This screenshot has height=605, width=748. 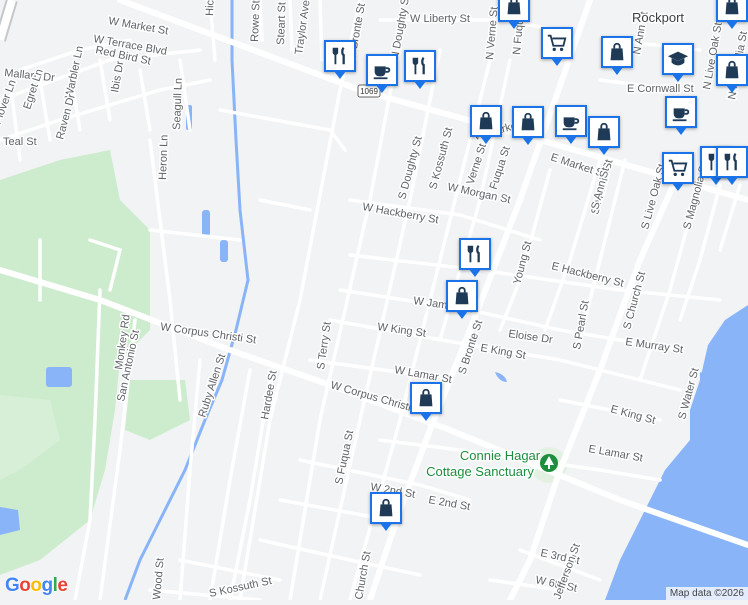 I want to click on google-logo: Google, so click(x=36, y=585).